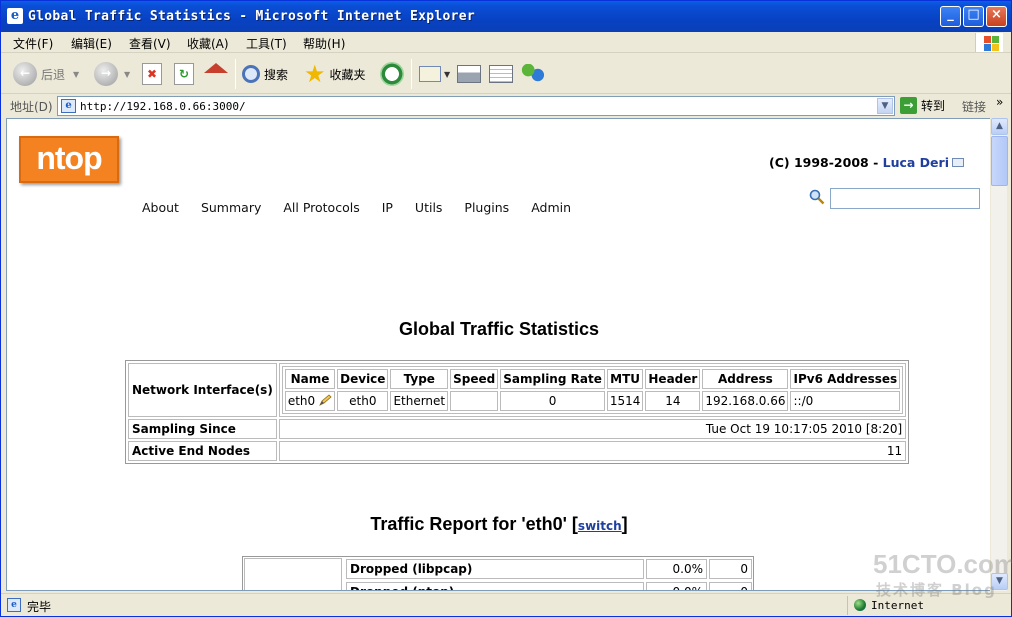 The image size is (1012, 617). Describe the element at coordinates (265, 74) in the screenshot. I see `search-button: 搜索` at that location.